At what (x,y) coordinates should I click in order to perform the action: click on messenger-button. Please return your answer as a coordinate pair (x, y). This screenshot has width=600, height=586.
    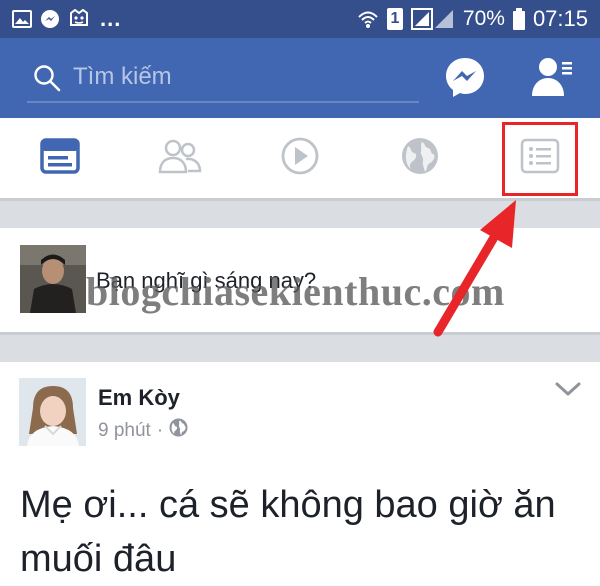
    Looking at the image, I should click on (465, 77).